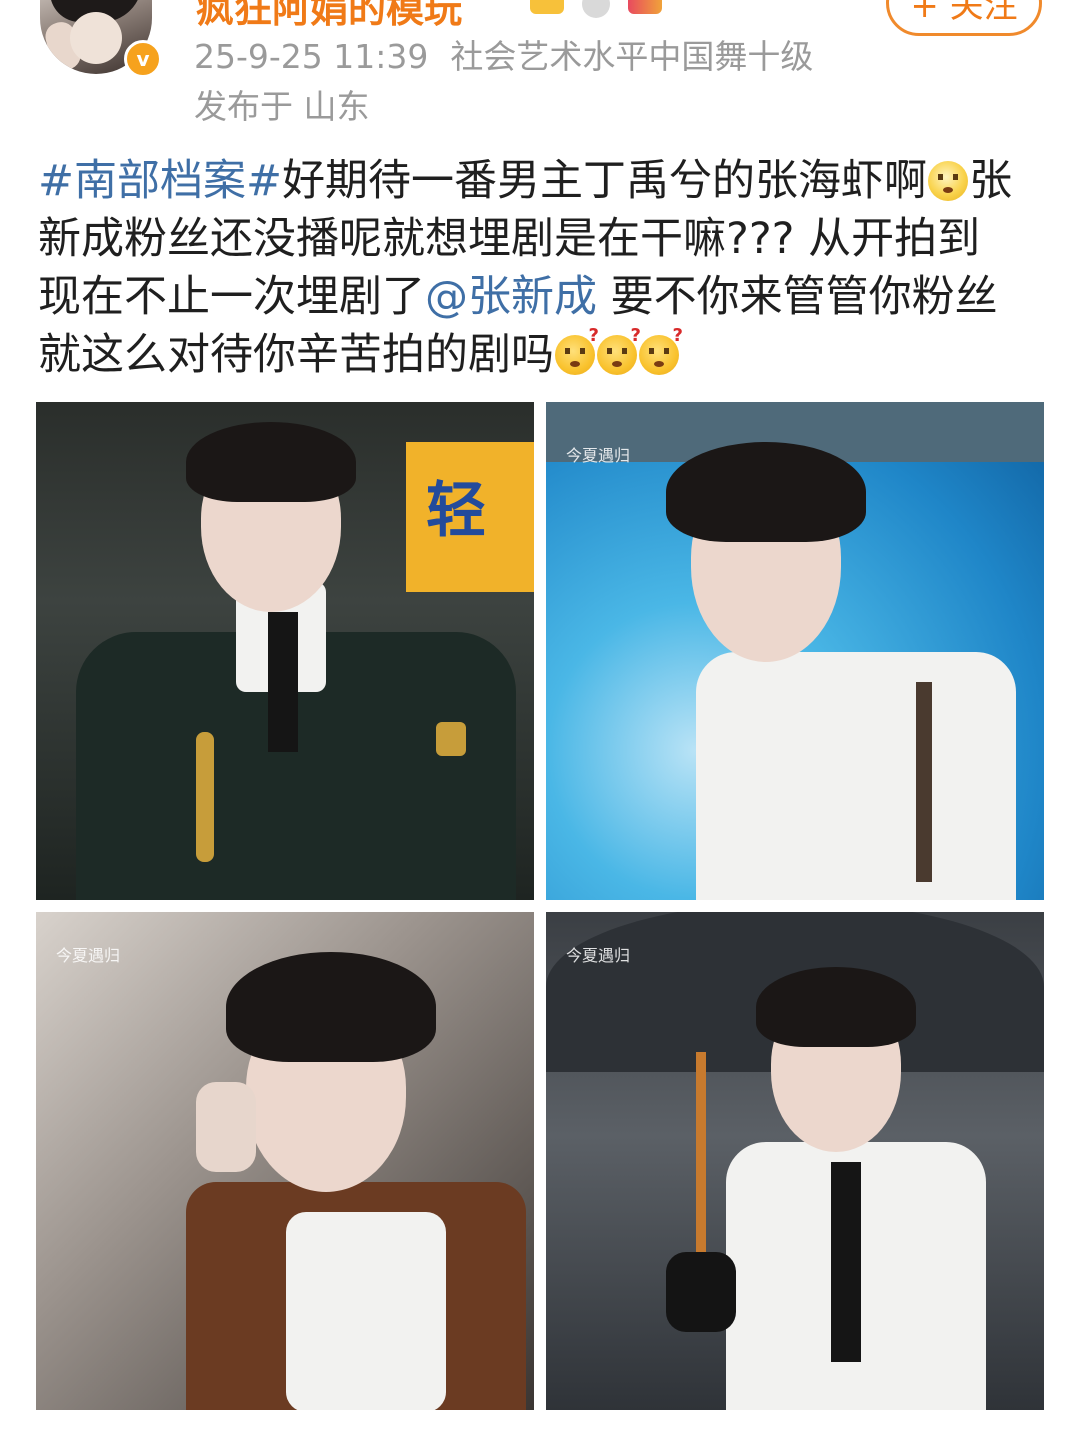 The height and width of the screenshot is (1442, 1080). What do you see at coordinates (160, 181) in the screenshot?
I see `hashtag-link: #南部档案#` at bounding box center [160, 181].